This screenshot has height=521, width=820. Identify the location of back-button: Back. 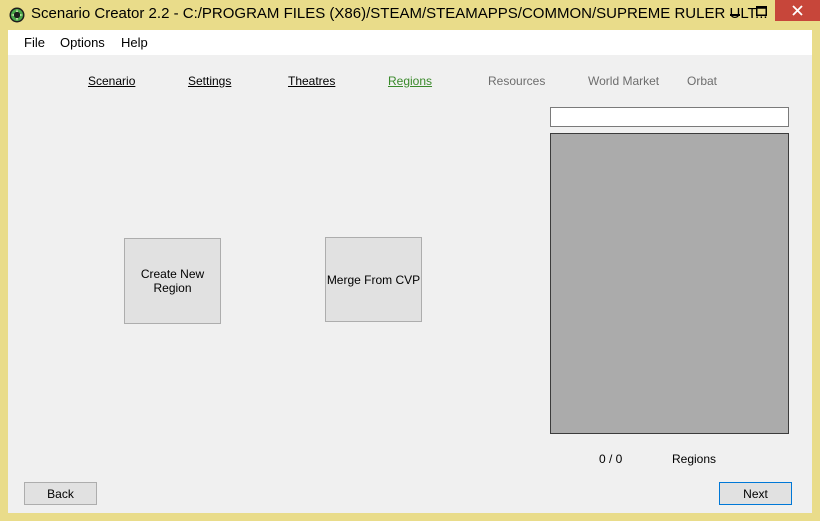
(60, 493).